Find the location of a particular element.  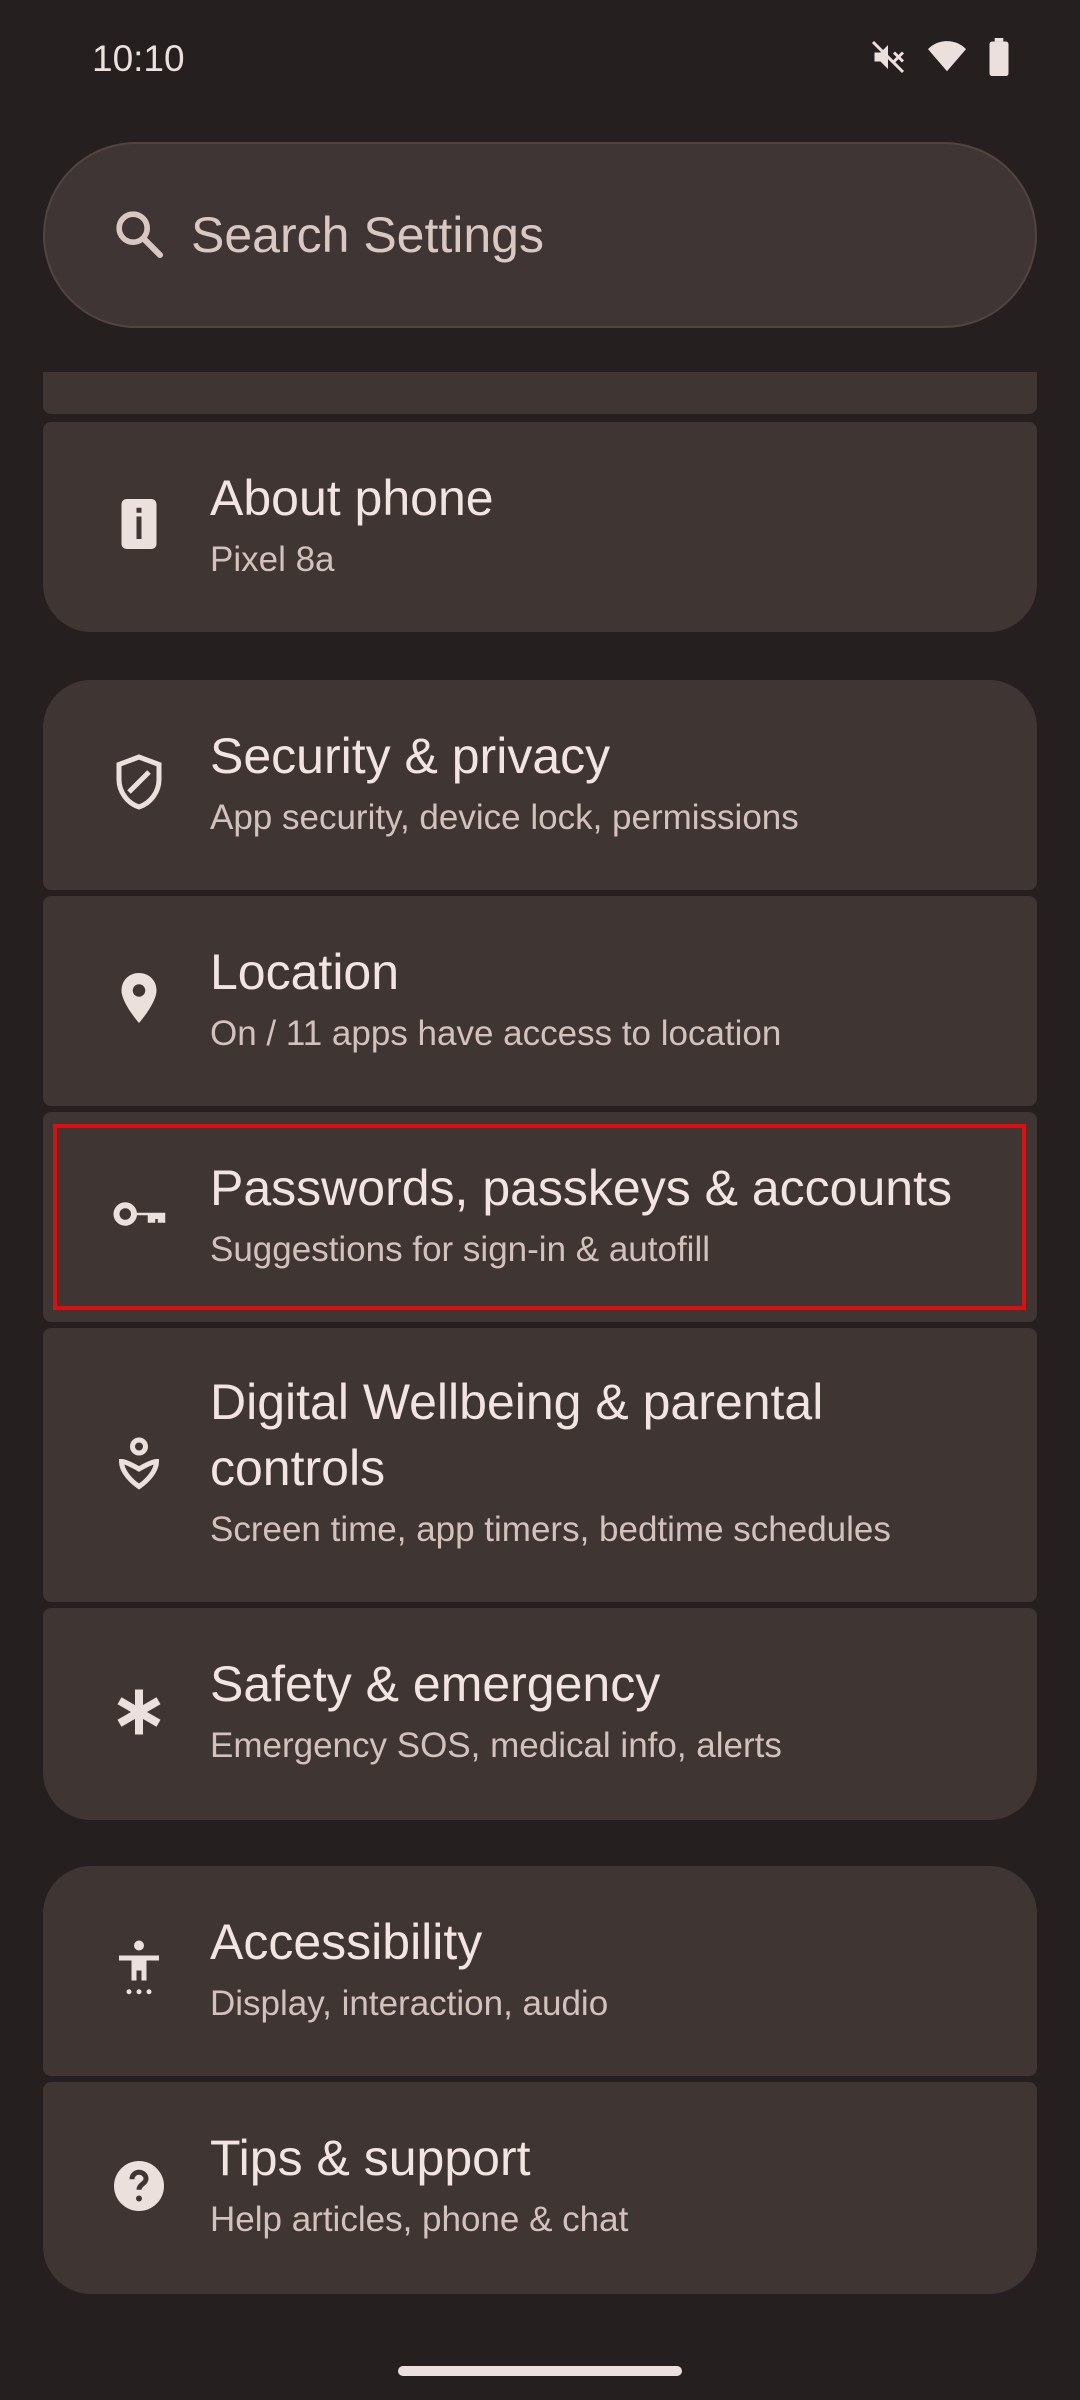

status-bar: 10:10 is located at coordinates (540, 62).